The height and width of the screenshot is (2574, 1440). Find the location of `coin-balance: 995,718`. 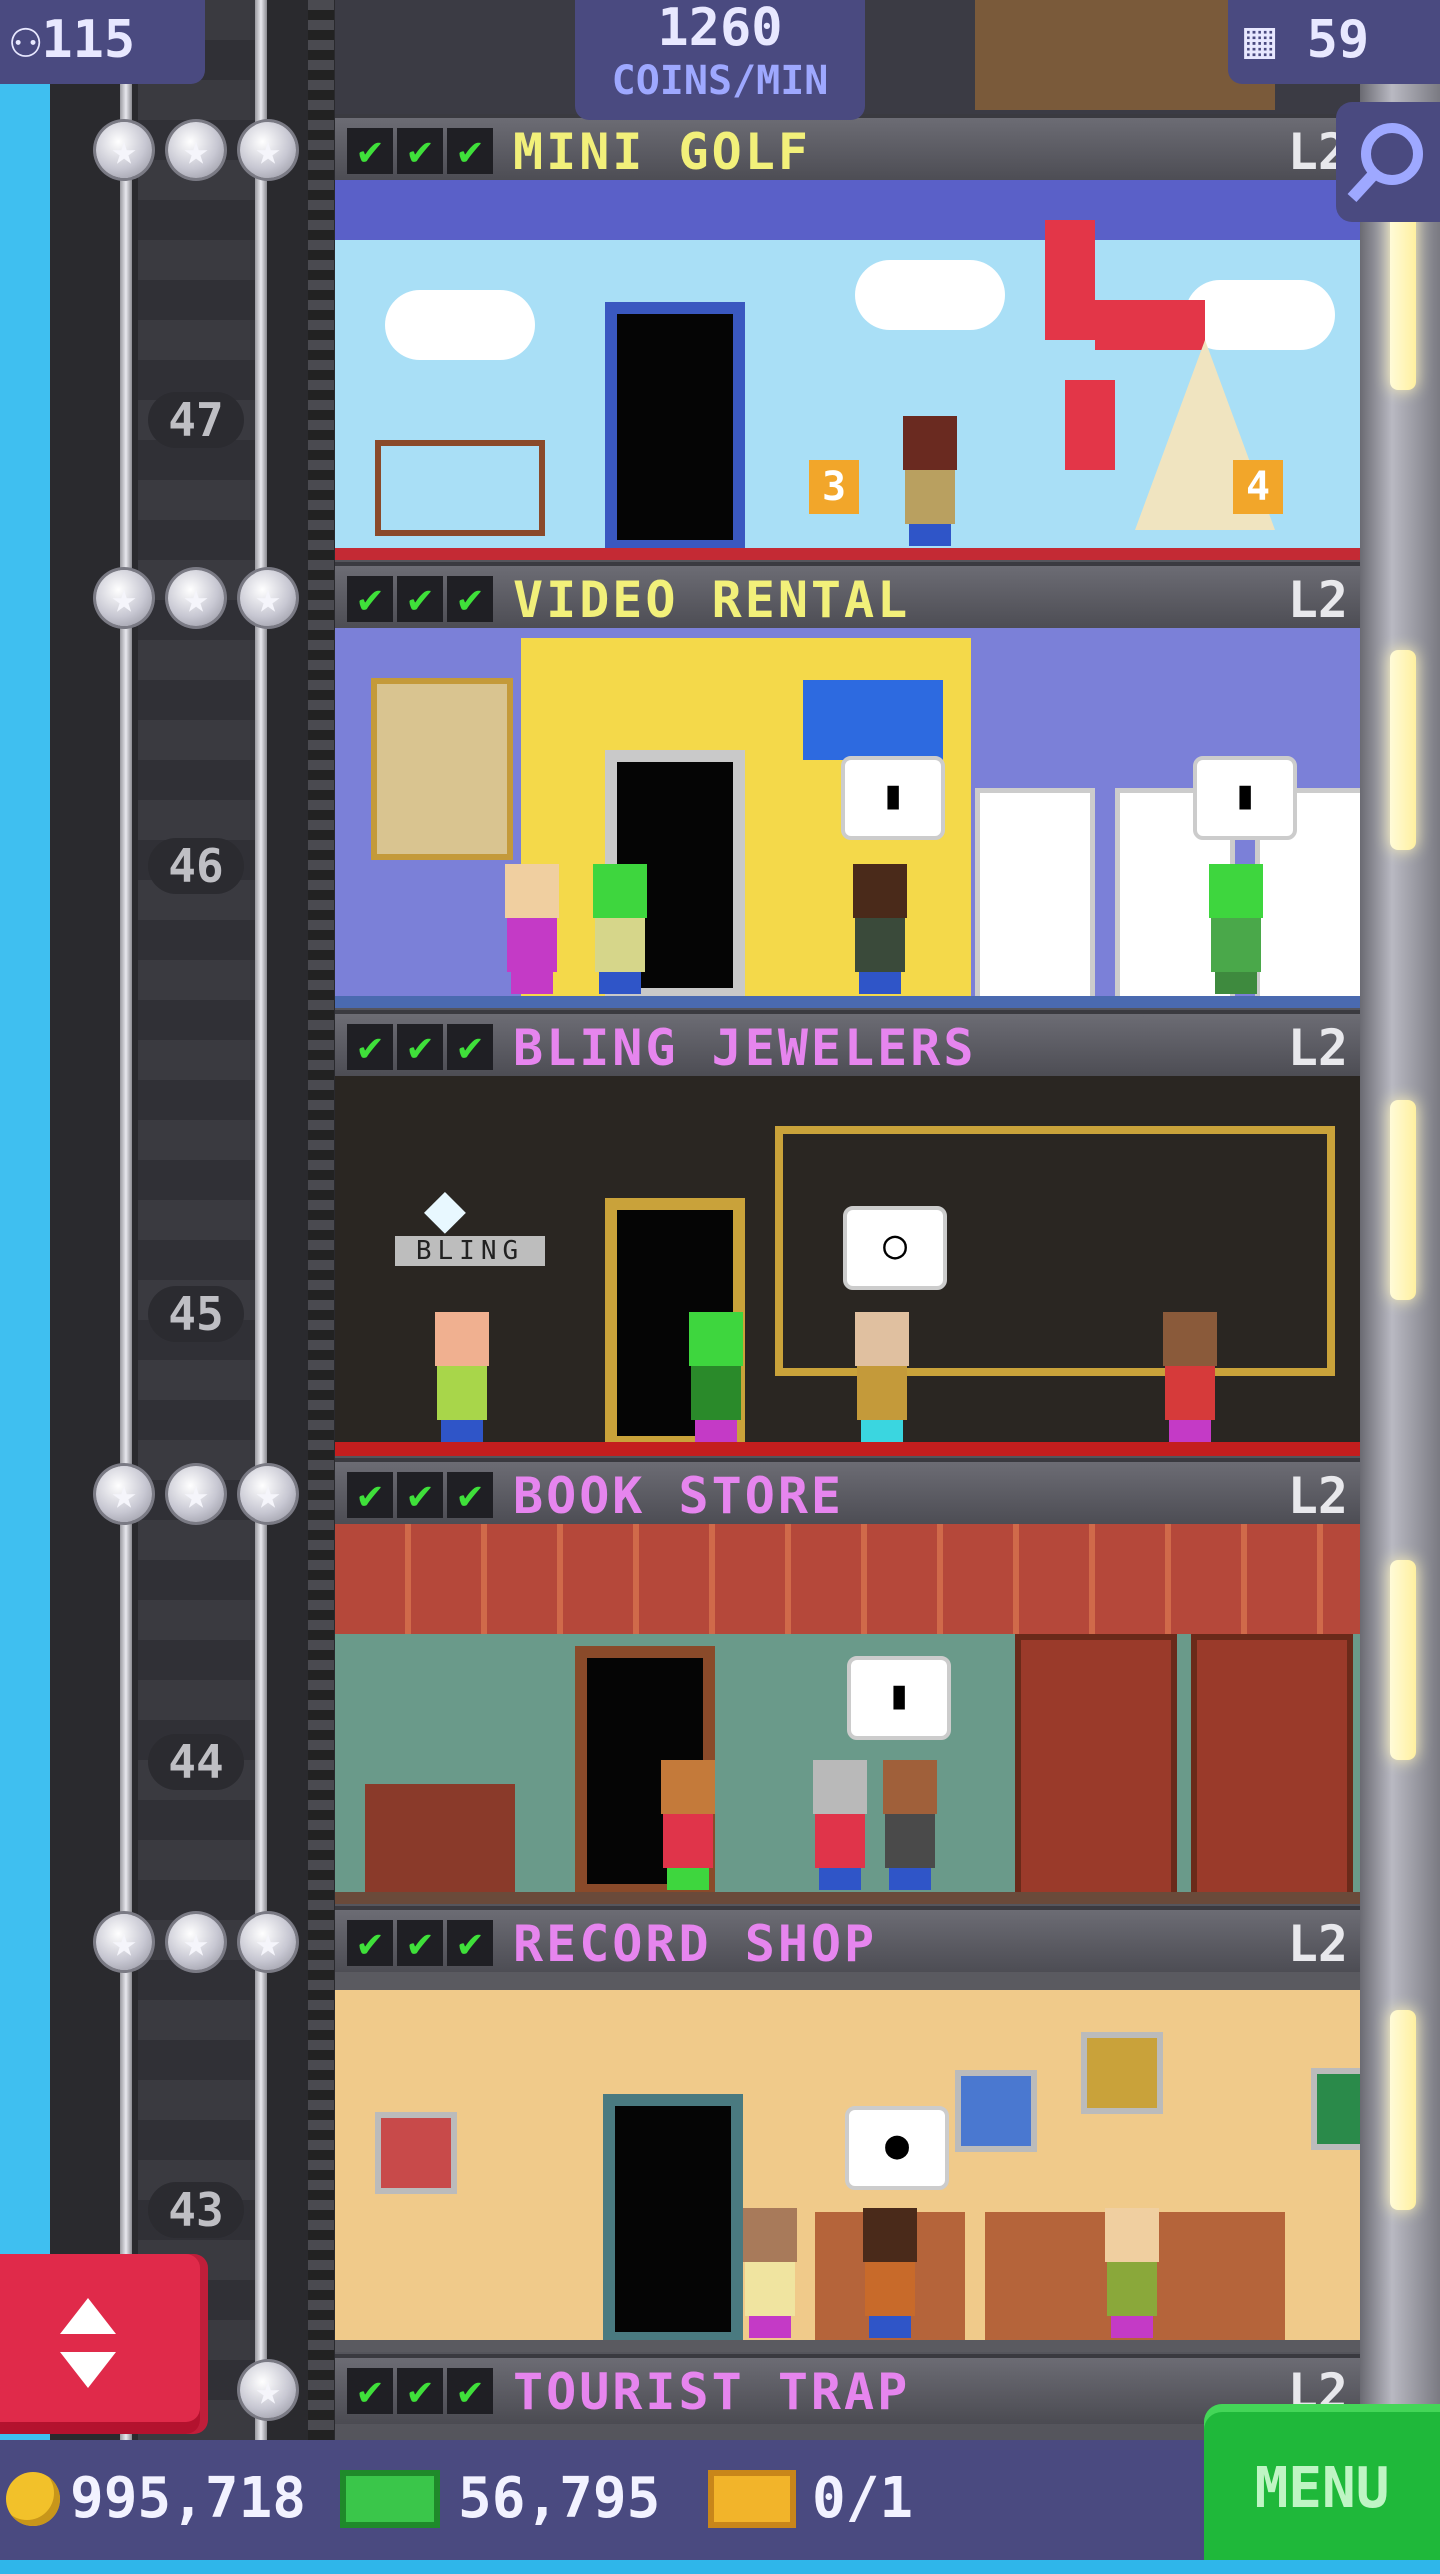

coin-balance: 995,718 is located at coordinates (188, 2499).